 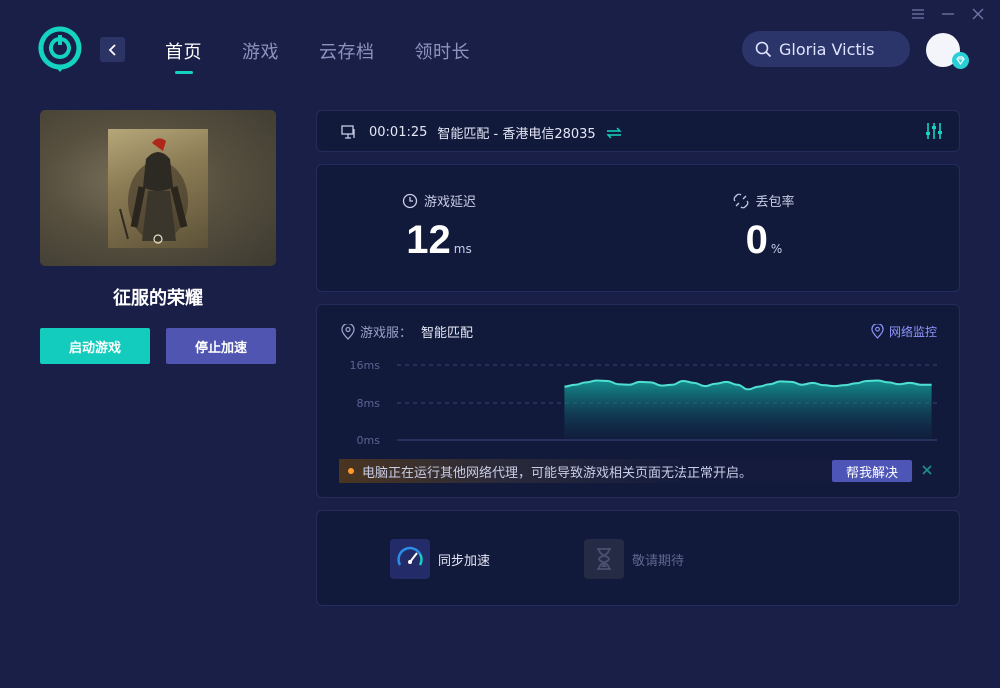 I want to click on search-value: Gloria Victis, so click(x=827, y=49).